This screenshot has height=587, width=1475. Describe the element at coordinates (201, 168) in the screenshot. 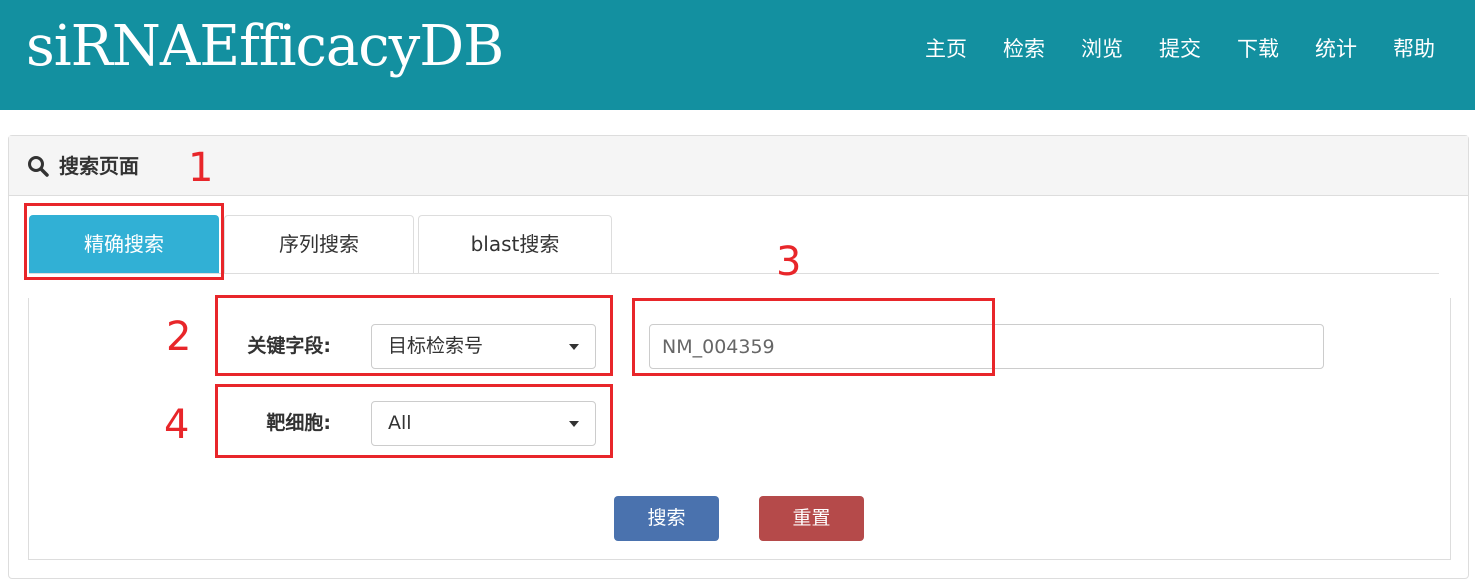

I see `annotation-number-1: 1` at that location.